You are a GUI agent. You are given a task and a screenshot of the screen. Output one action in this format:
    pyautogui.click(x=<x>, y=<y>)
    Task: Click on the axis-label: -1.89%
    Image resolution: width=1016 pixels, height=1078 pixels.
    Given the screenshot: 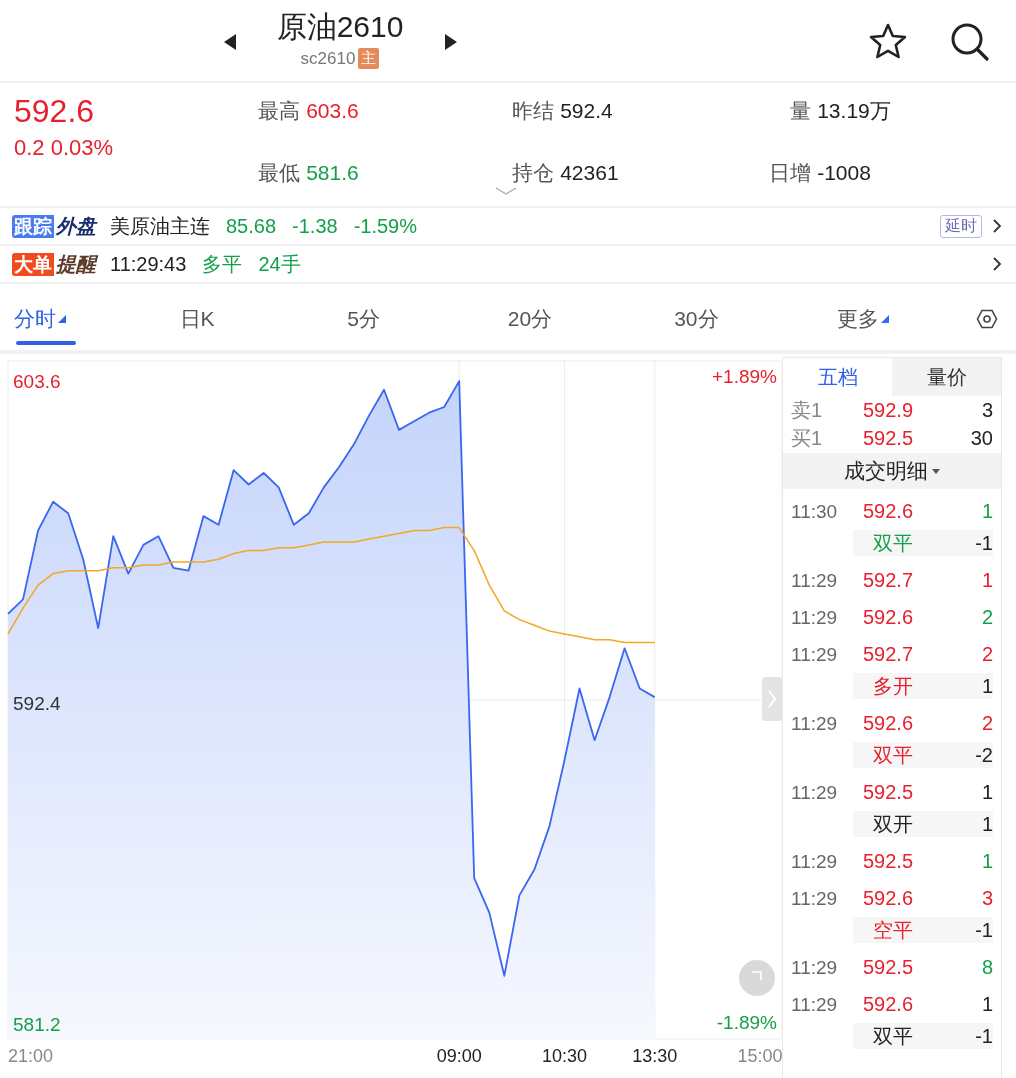 What is the action you would take?
    pyautogui.click(x=746, y=1022)
    